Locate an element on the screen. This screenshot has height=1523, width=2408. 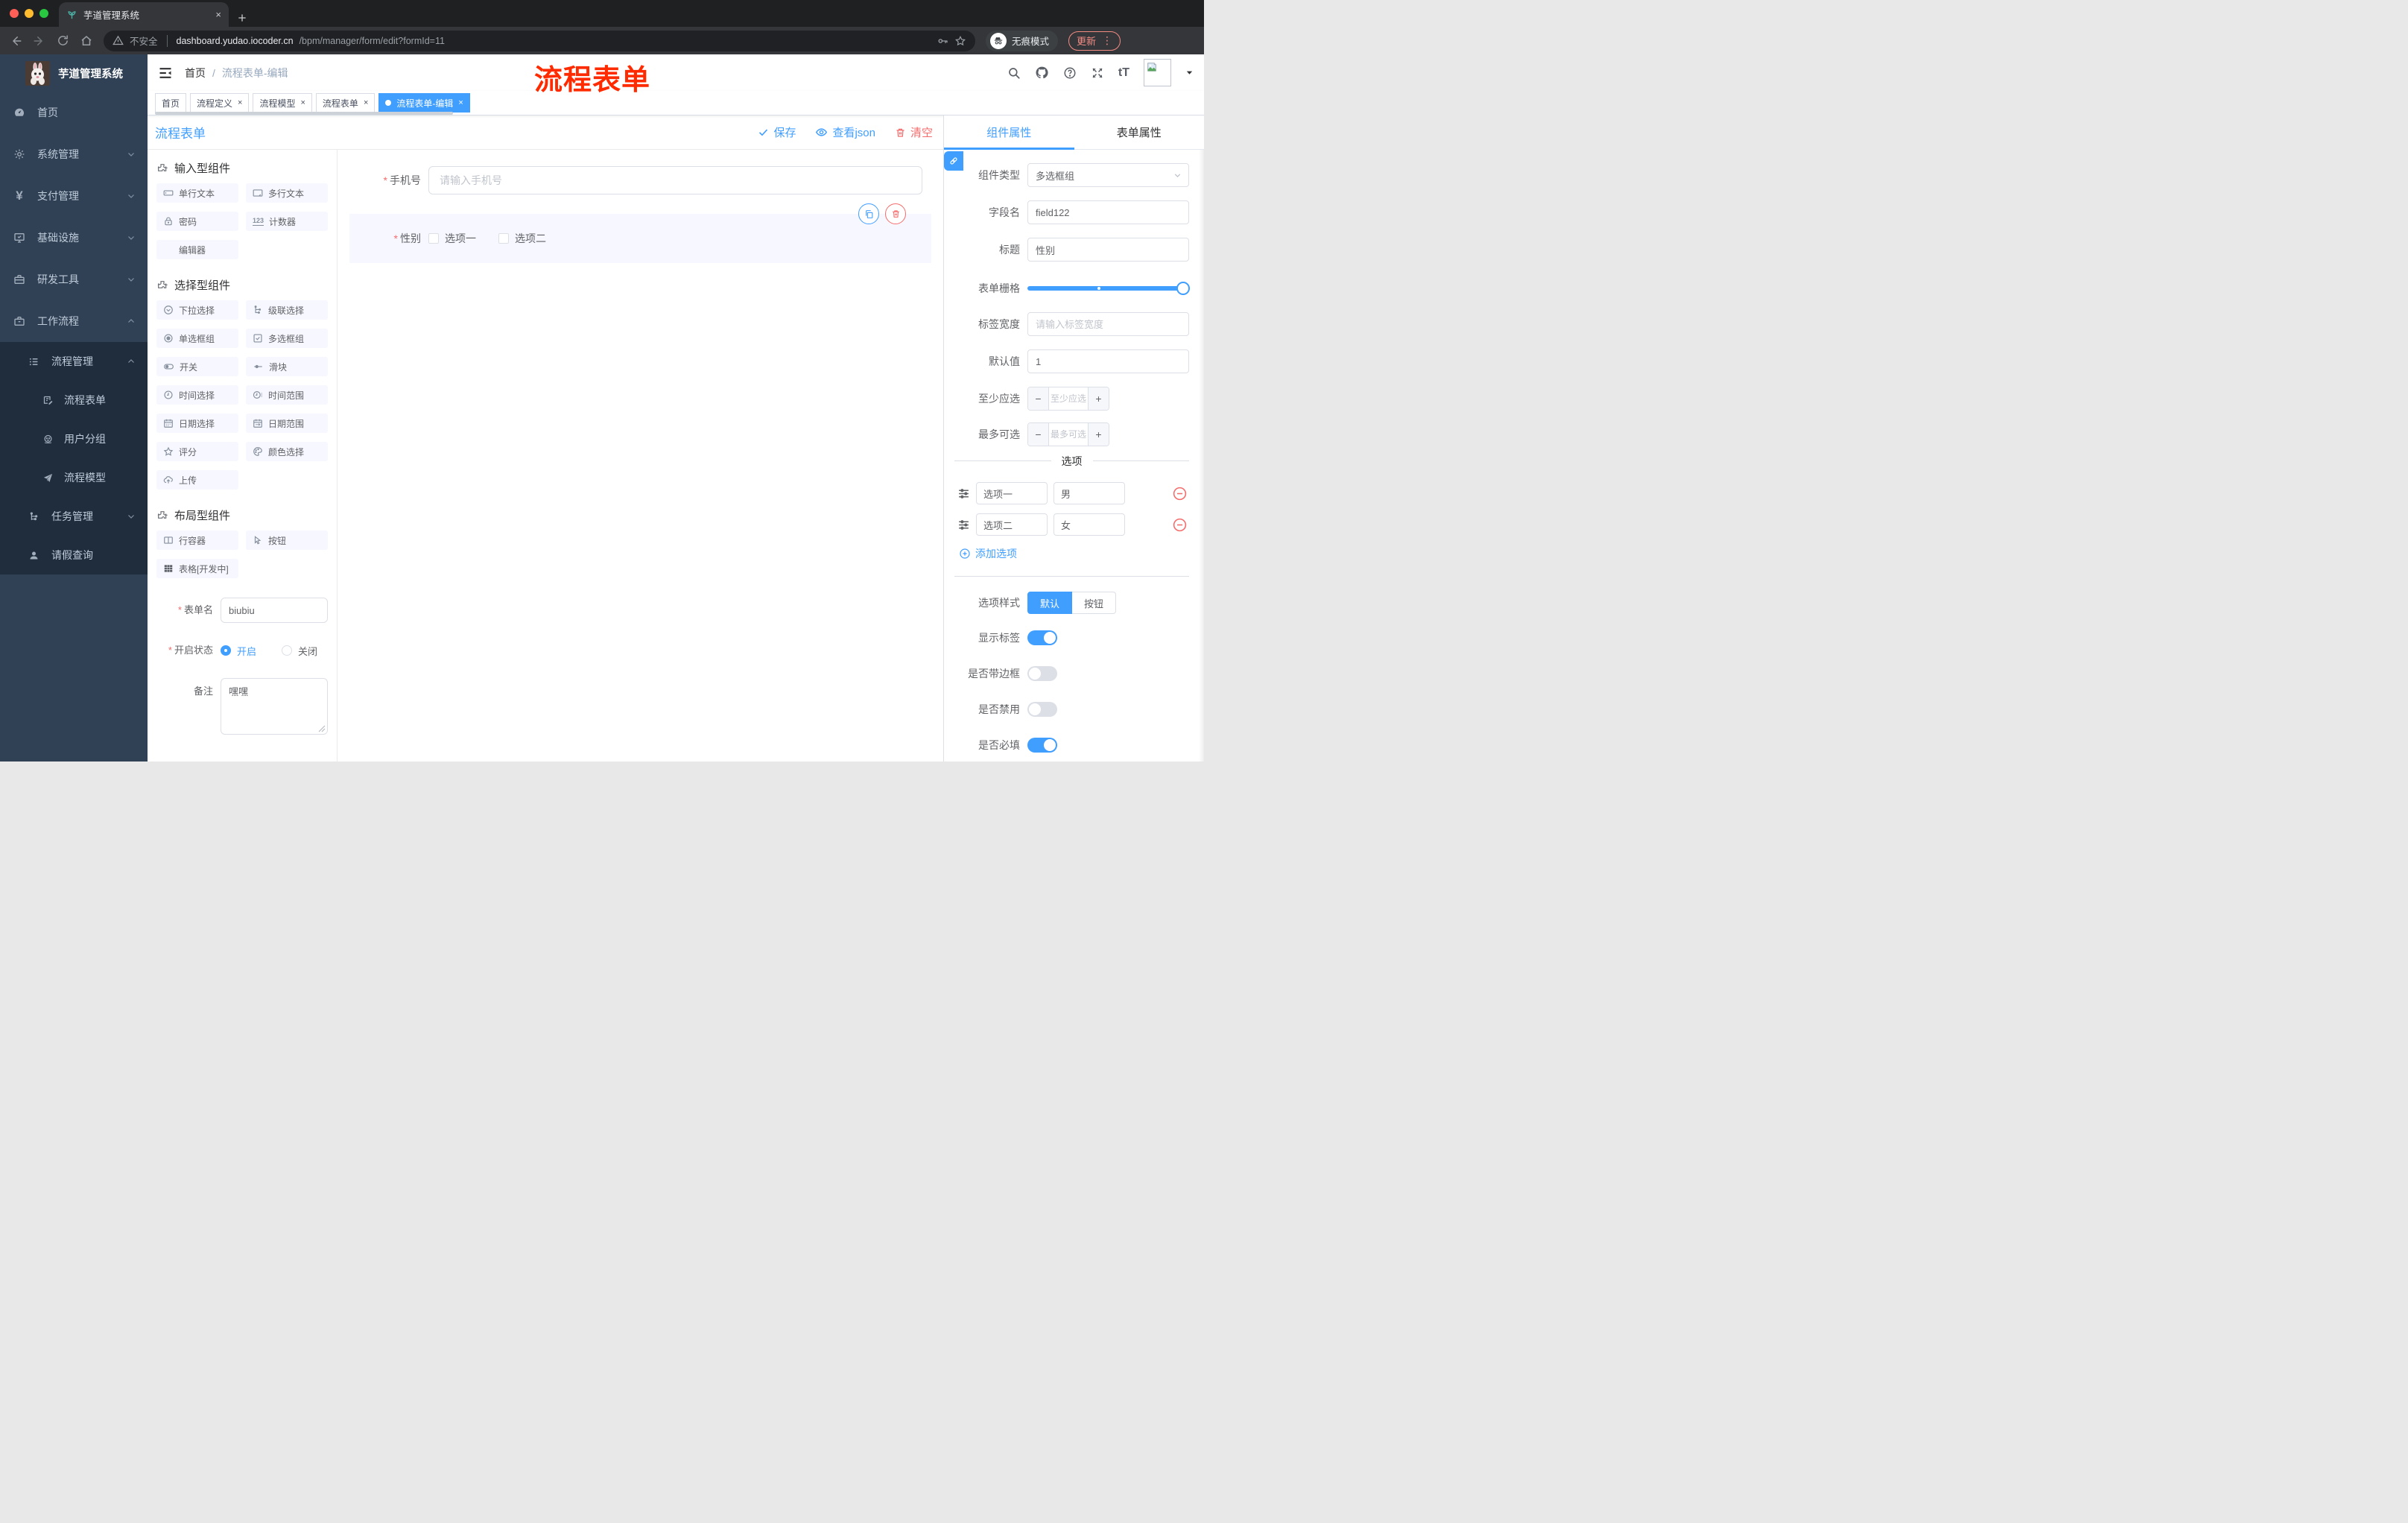
palette-item-multi-text: 多行文本 is located at coordinates (287, 193).